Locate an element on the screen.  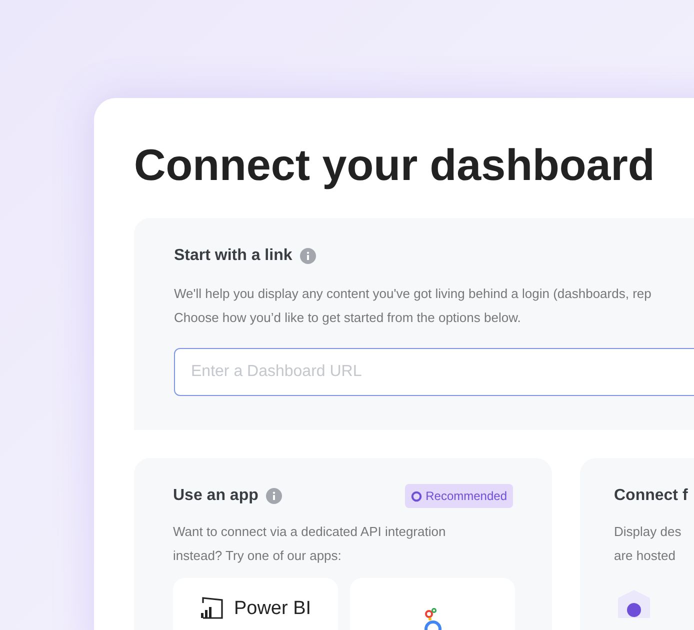
app-tile is located at coordinates (432, 604).